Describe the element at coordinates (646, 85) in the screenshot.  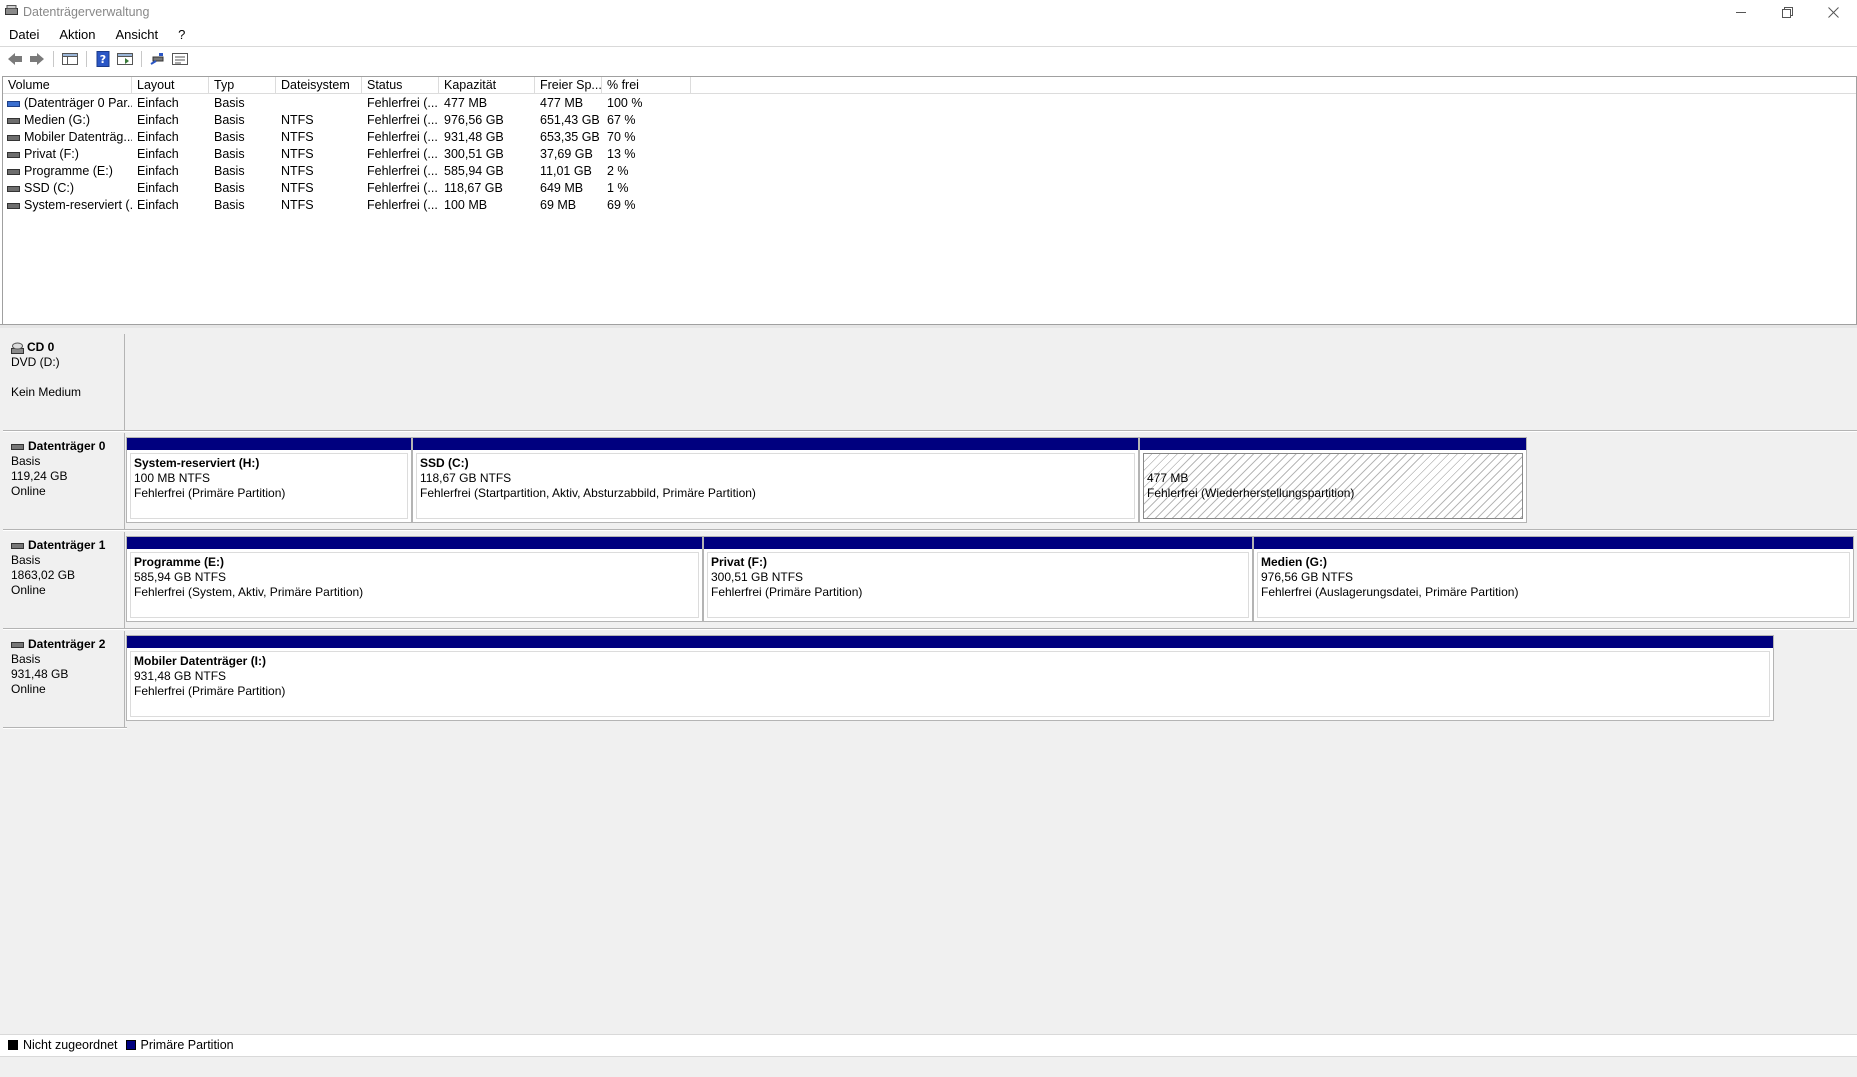
I see `column-prozent-frei: % frei` at that location.